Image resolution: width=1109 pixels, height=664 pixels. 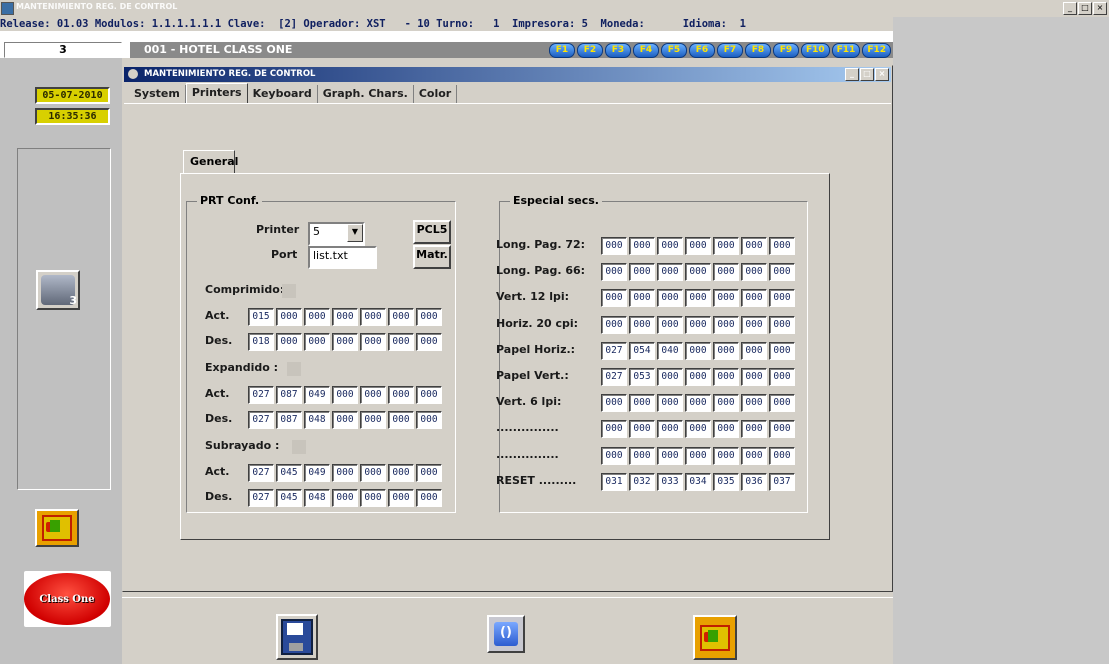 What do you see at coordinates (157, 94) in the screenshot?
I see `tab-system: System` at bounding box center [157, 94].